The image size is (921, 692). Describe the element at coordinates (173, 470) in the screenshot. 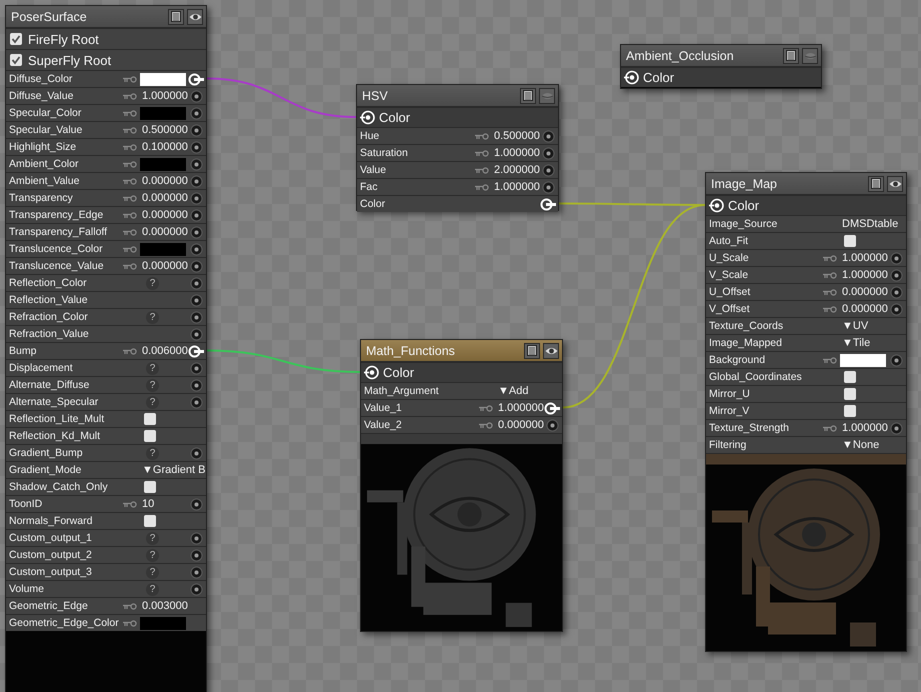

I see `dropdown: ▼Gradient B` at that location.